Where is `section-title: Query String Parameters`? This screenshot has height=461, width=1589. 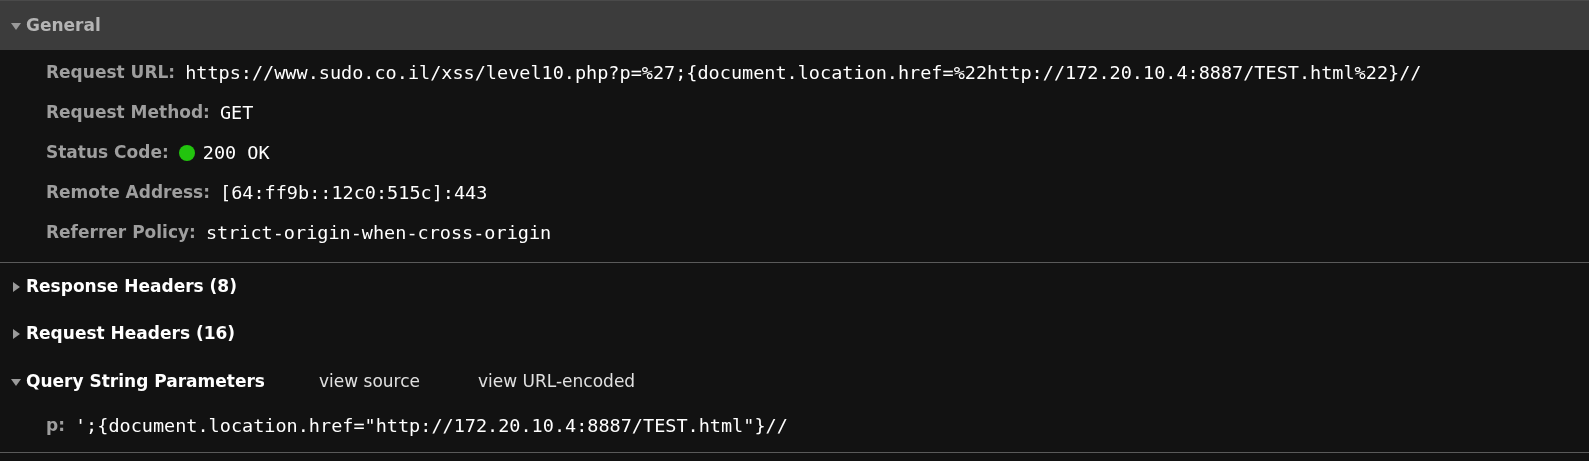
section-title: Query String Parameters is located at coordinates (145, 382).